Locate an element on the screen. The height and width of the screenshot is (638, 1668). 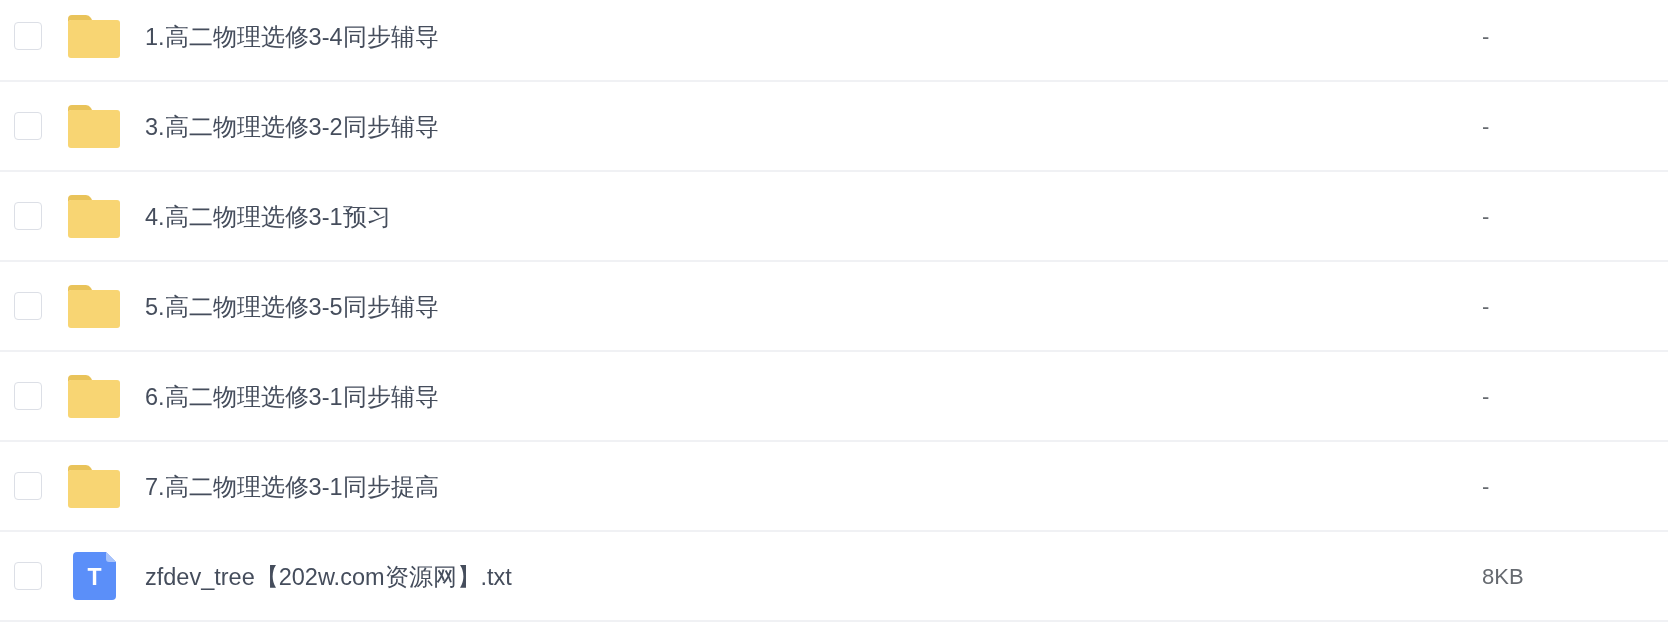
file-name: zfdev_tree【202w.com资源网】.txt is located at coordinates (813, 576).